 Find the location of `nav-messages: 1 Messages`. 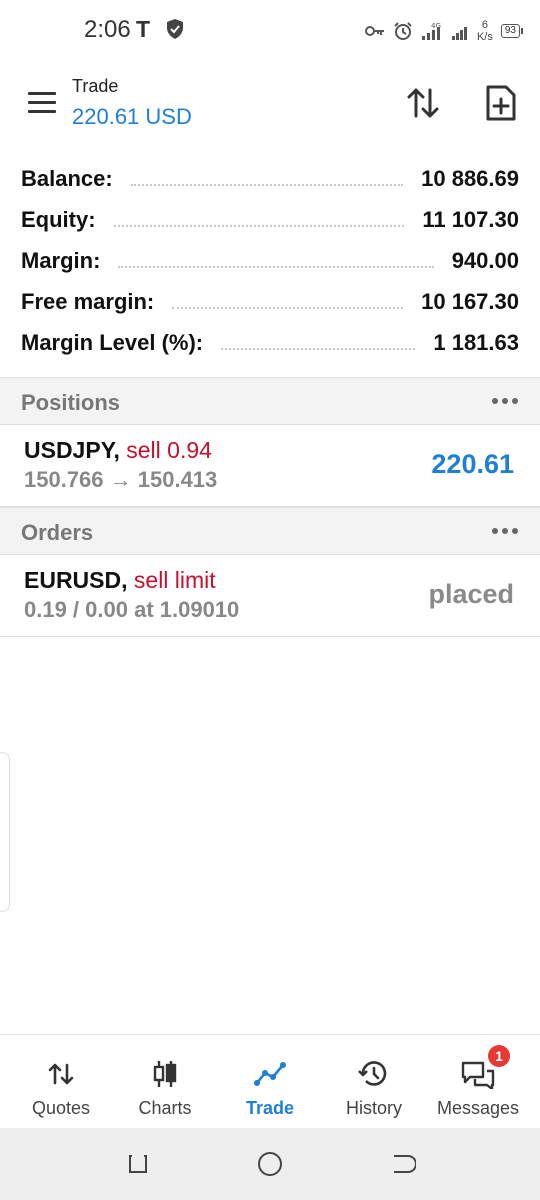

nav-messages: 1 Messages is located at coordinates (478, 1082).